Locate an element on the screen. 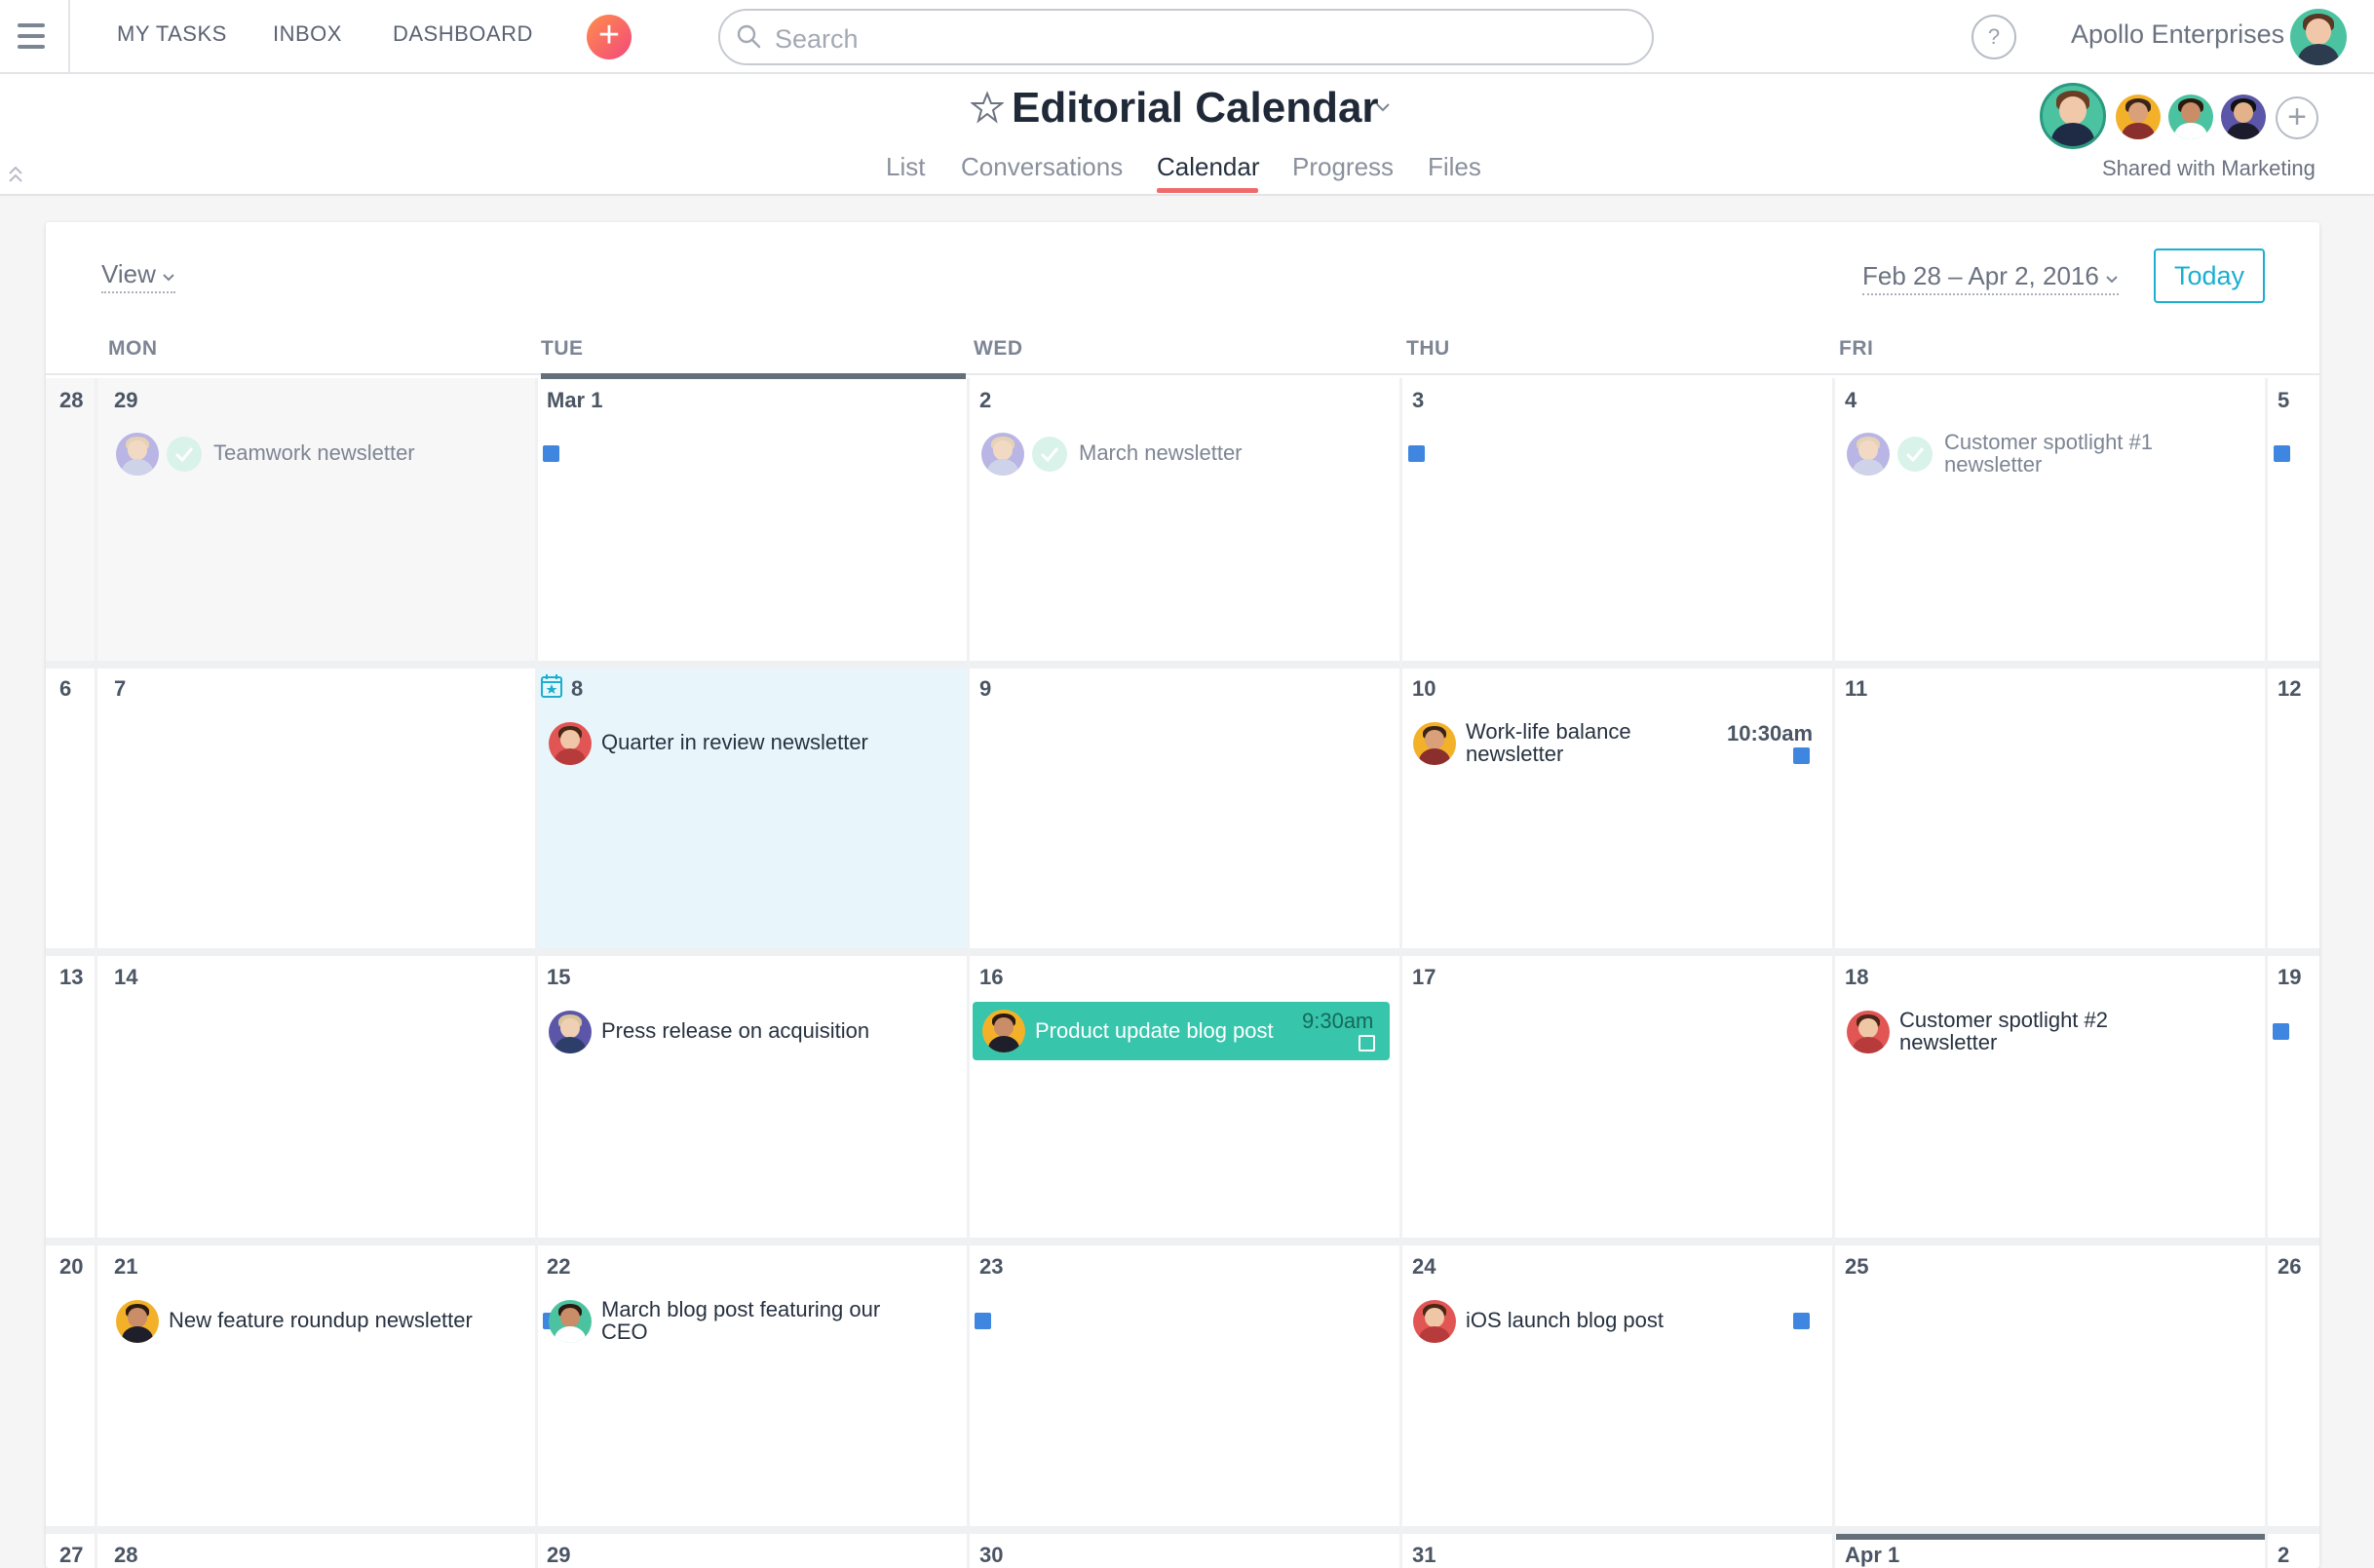 This screenshot has height=1568, width=2374. day-number: Mar 1 is located at coordinates (575, 400).